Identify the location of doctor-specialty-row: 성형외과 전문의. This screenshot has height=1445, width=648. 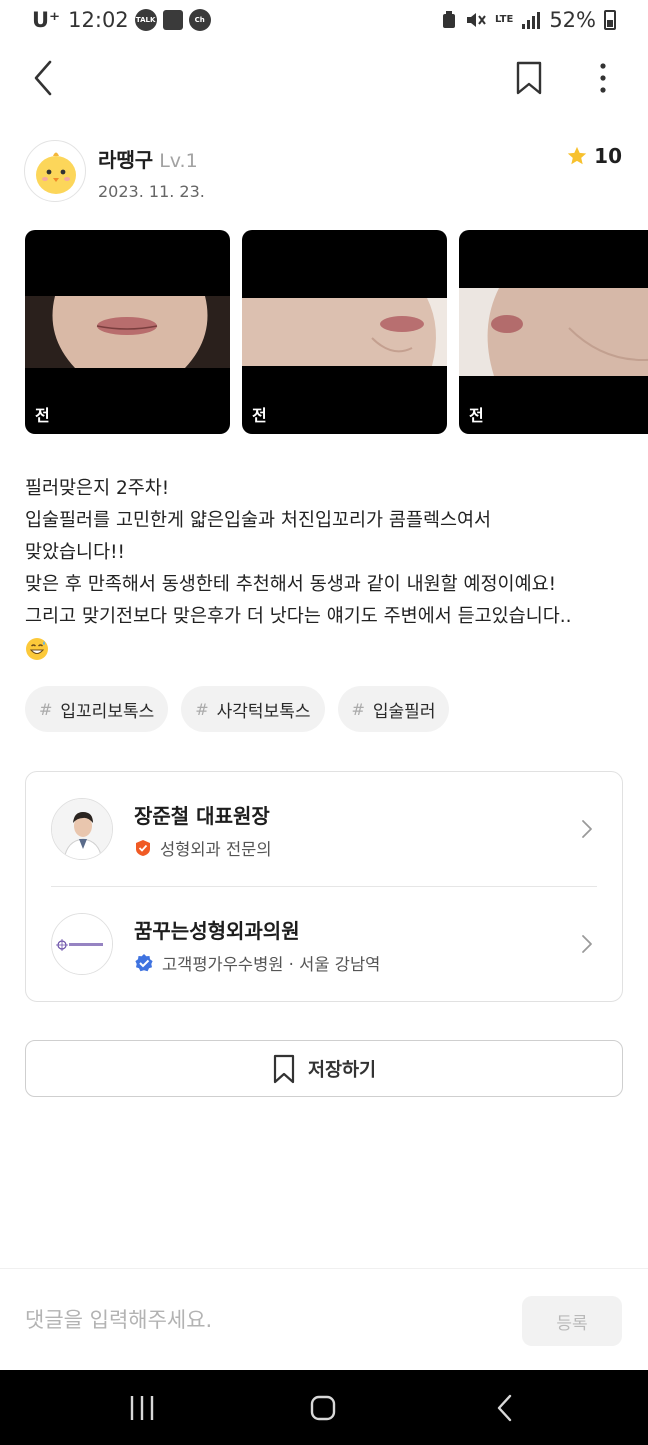
(203, 848).